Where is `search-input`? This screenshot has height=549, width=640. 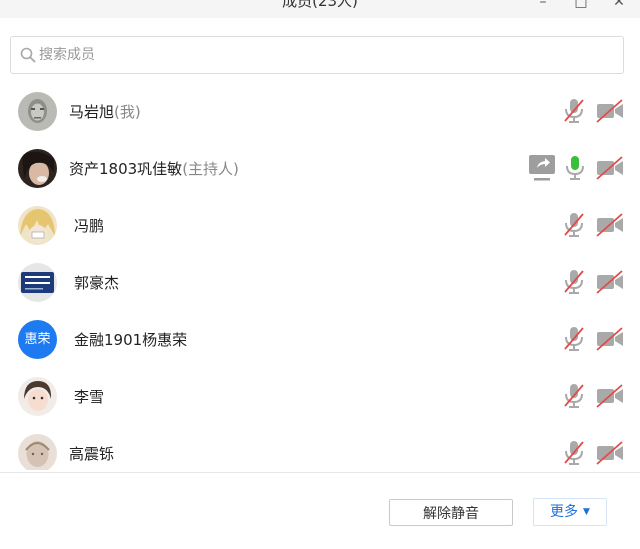
search-input is located at coordinates (324, 55).